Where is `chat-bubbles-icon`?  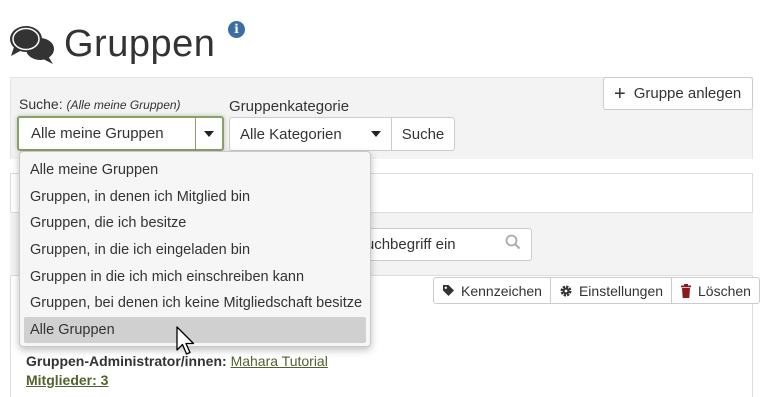
chat-bubbles-icon is located at coordinates (33, 44).